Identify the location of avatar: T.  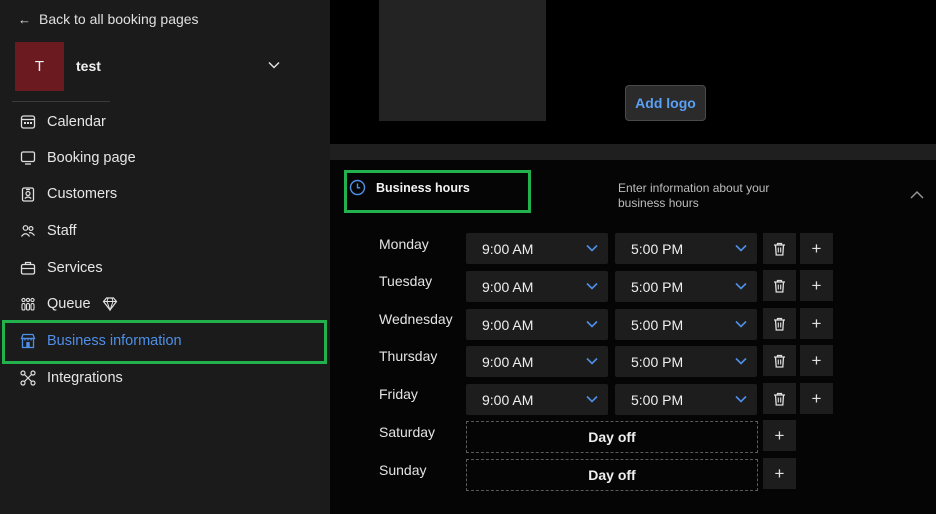
(39, 66).